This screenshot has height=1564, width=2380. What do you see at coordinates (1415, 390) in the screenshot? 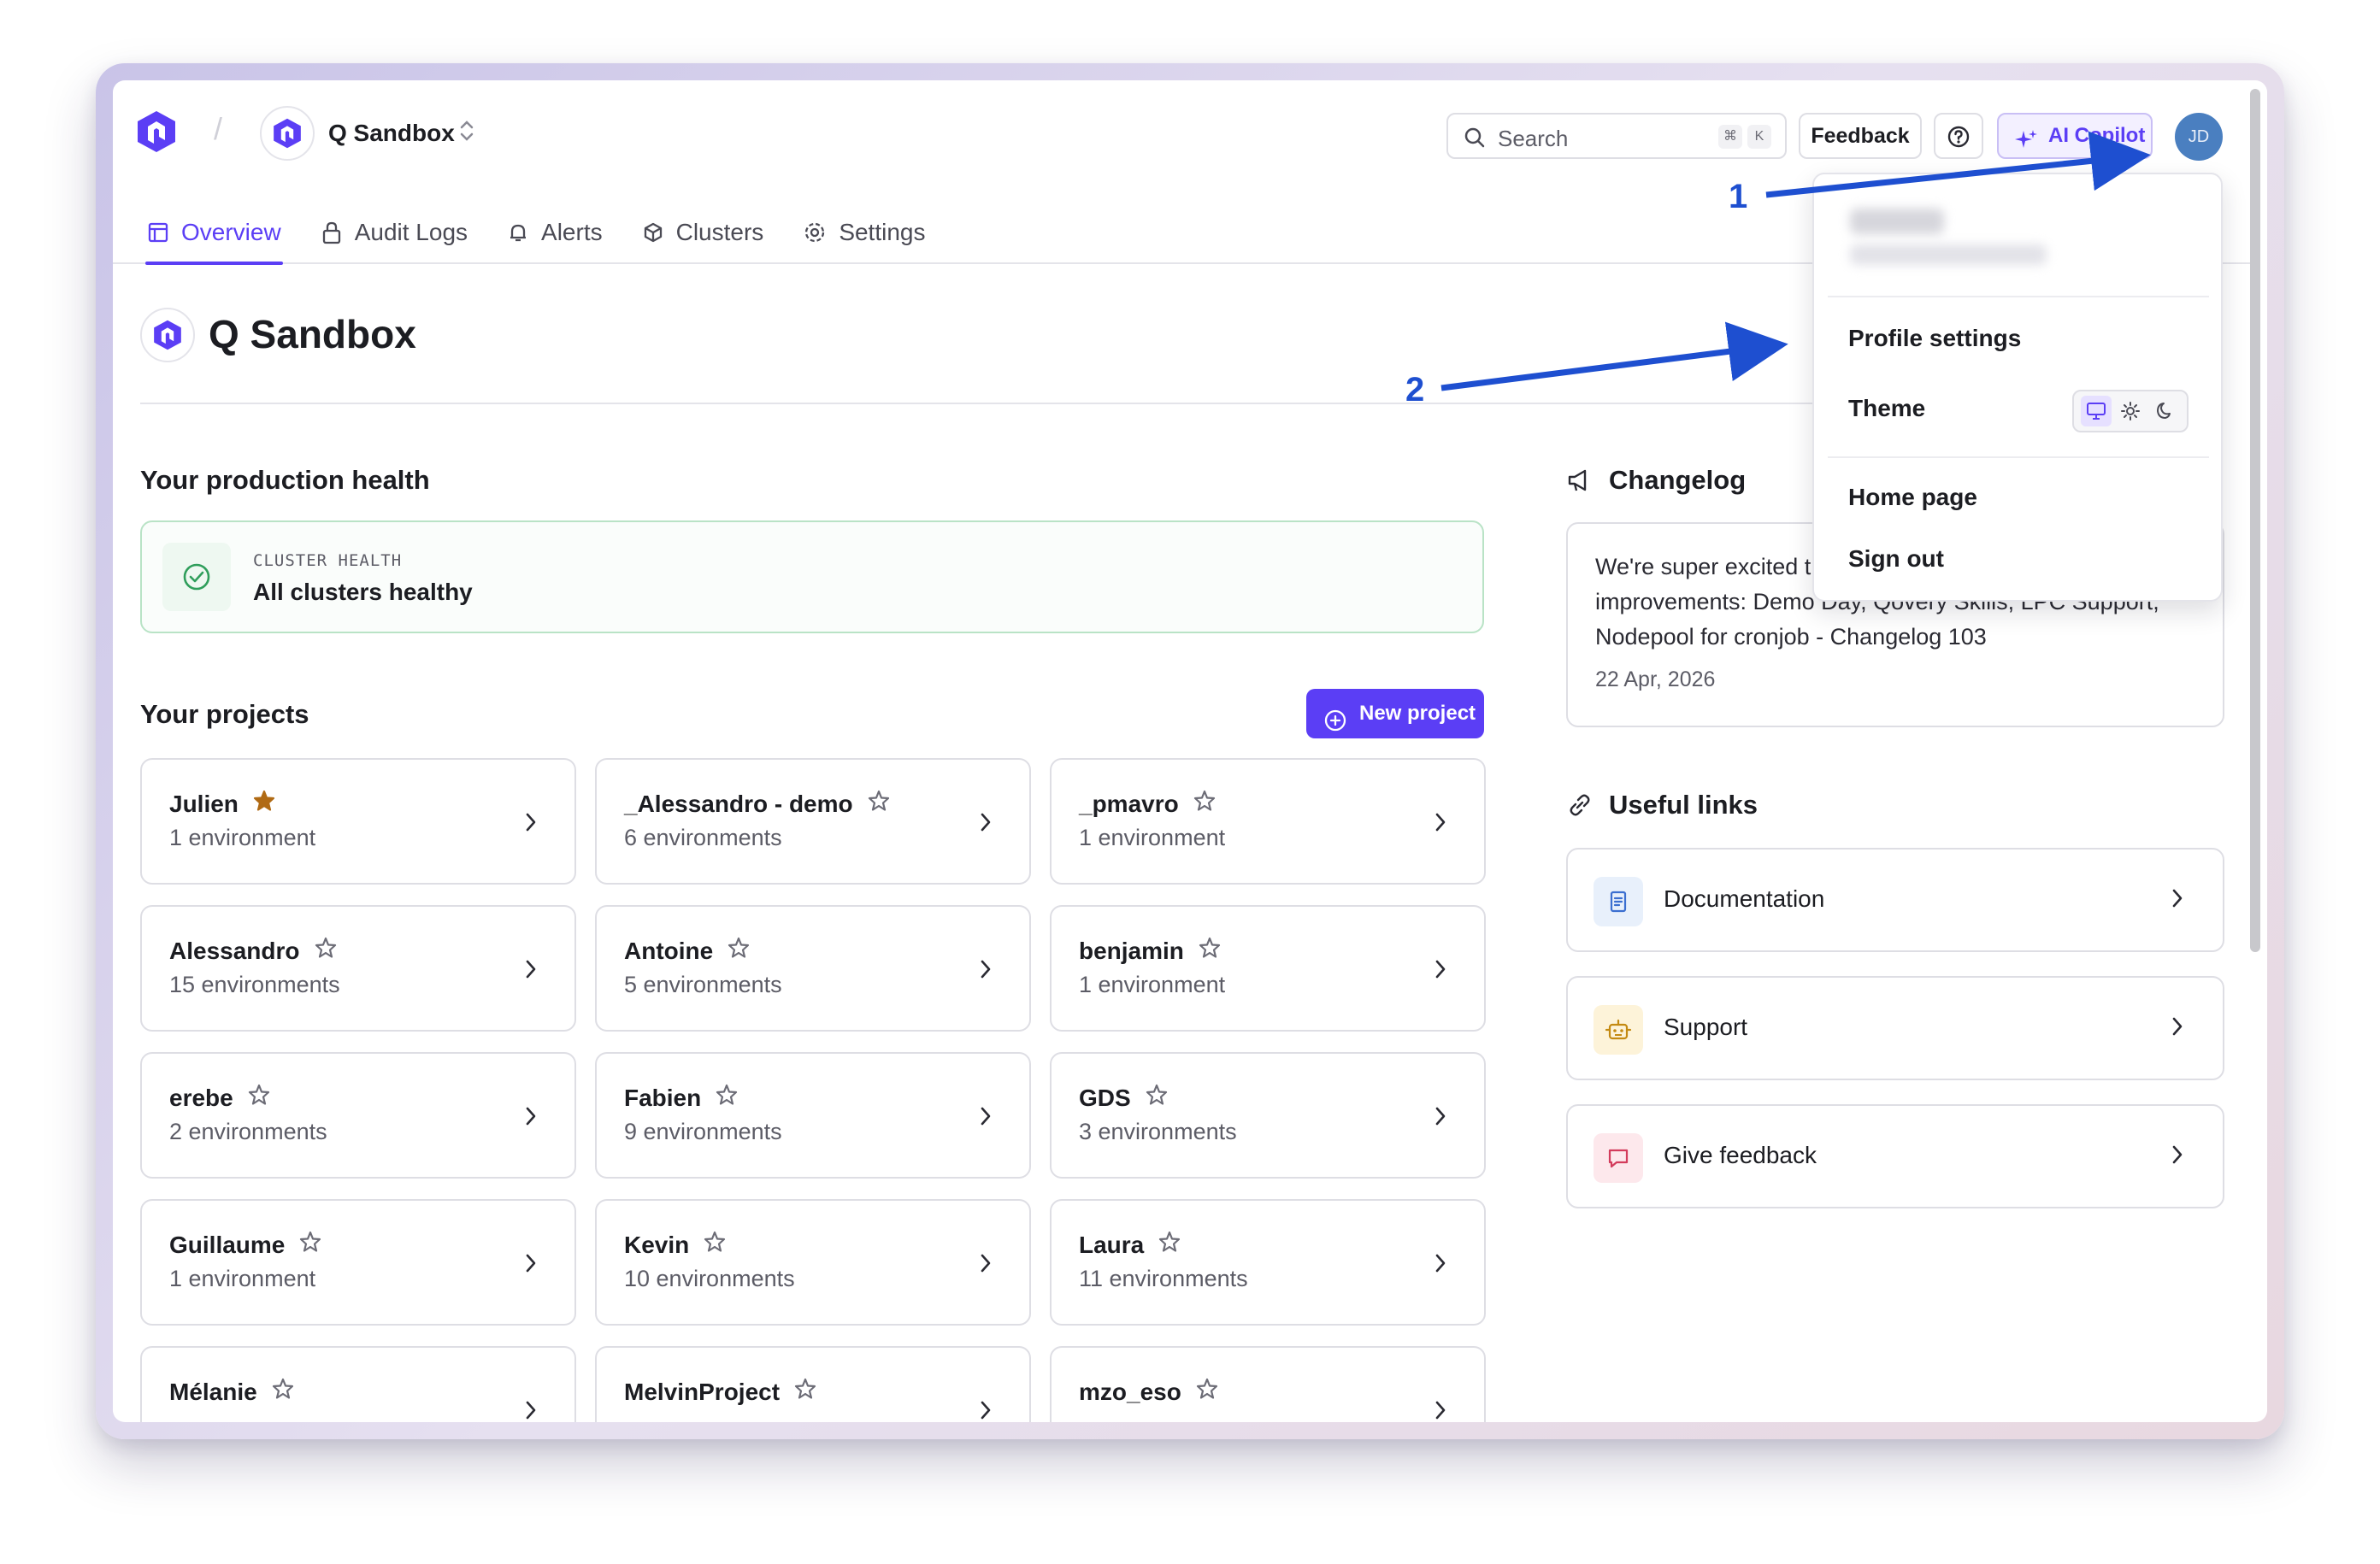
I see `annotation-step-2: 2` at bounding box center [1415, 390].